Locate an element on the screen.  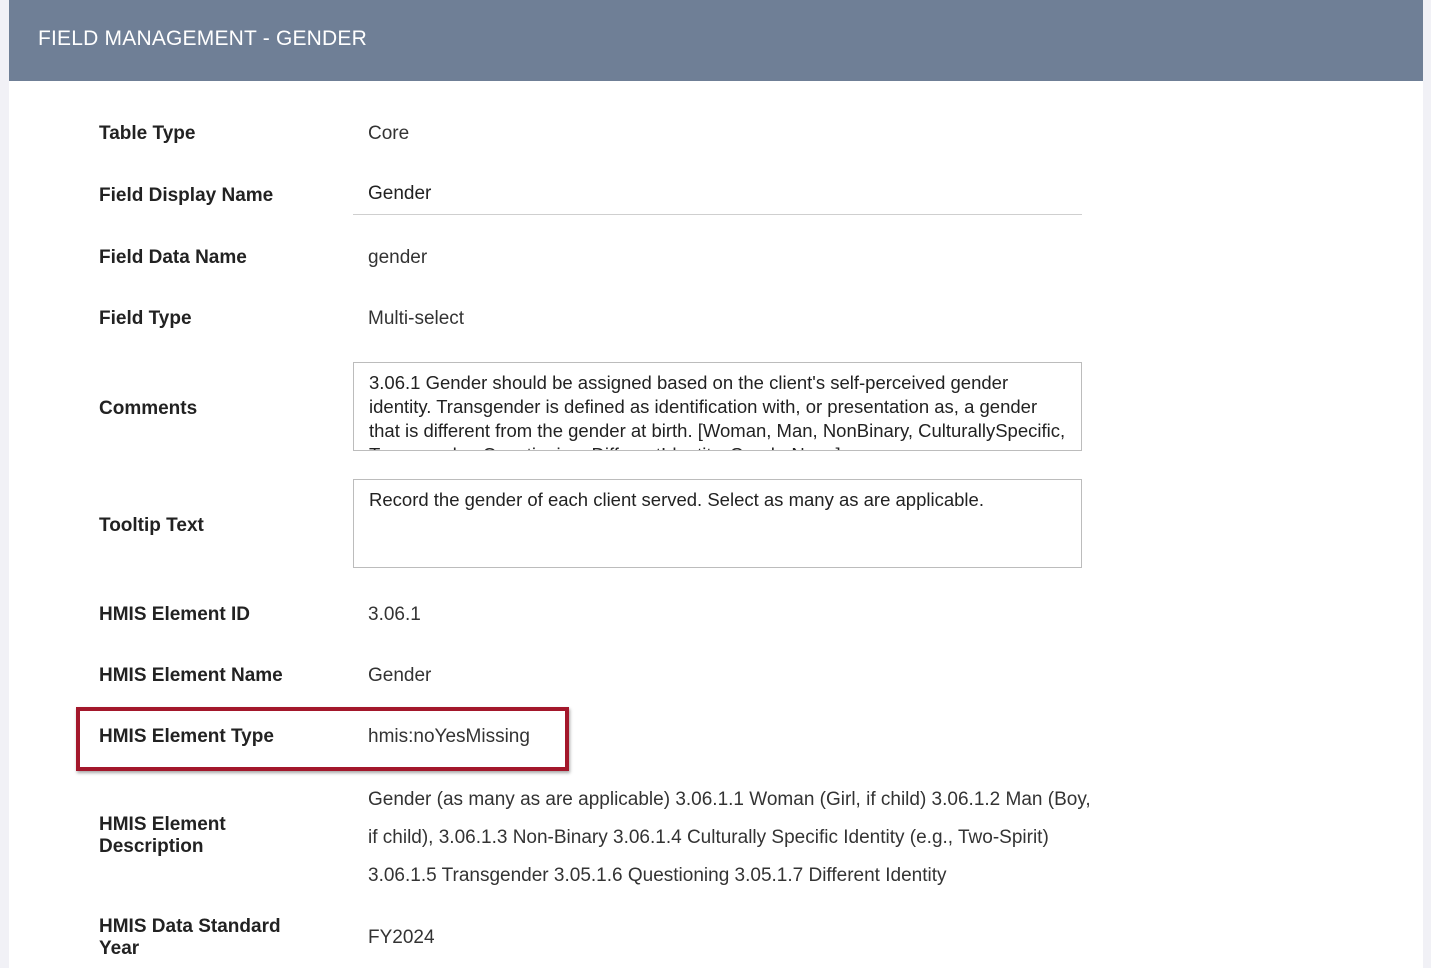
field-type-label: Field Type is located at coordinates (145, 318).